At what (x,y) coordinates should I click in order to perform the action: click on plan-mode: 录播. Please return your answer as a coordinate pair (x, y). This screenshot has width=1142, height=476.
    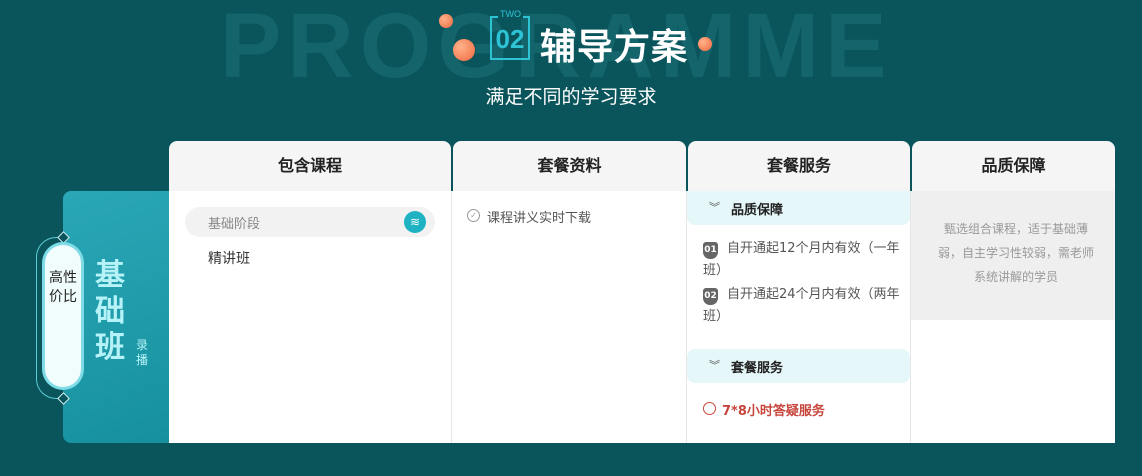
    Looking at the image, I should click on (141, 352).